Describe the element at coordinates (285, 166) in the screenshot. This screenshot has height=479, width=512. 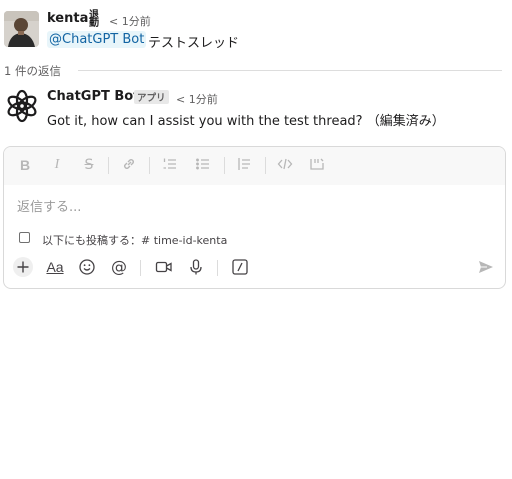
I see `code-icon` at that location.